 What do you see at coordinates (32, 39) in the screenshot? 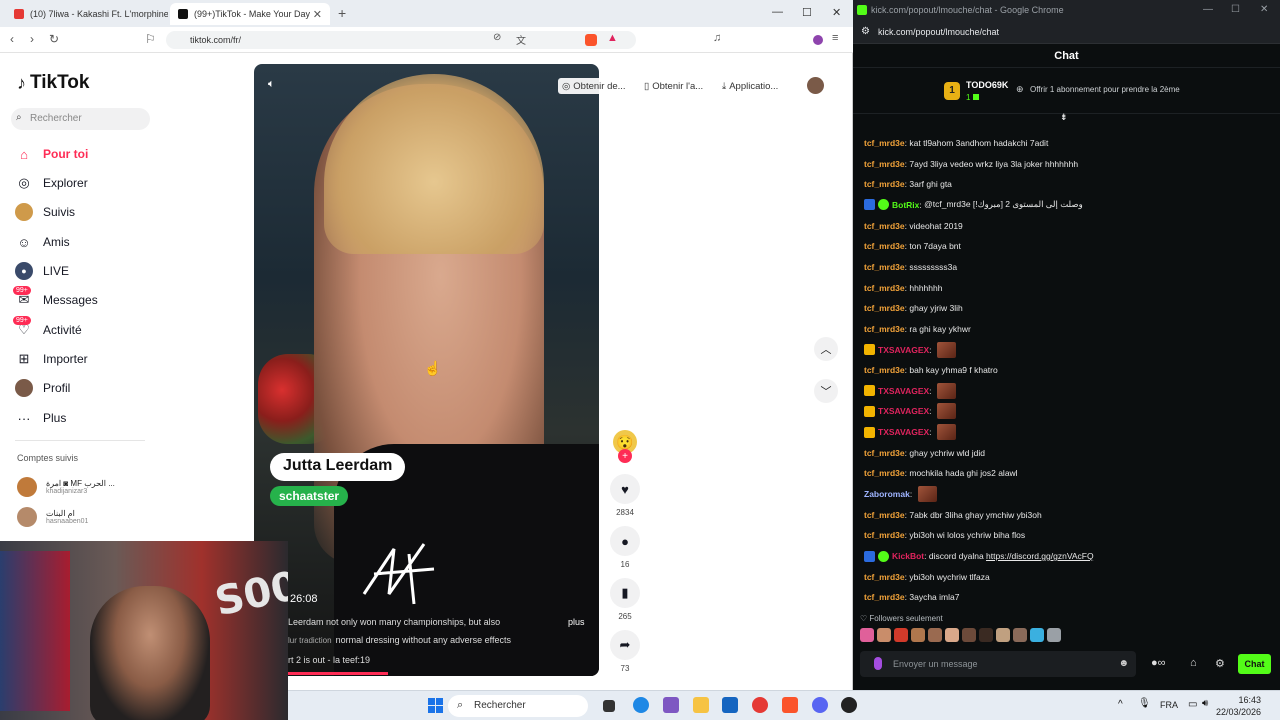
I see `forward-icon: ›` at bounding box center [32, 39].